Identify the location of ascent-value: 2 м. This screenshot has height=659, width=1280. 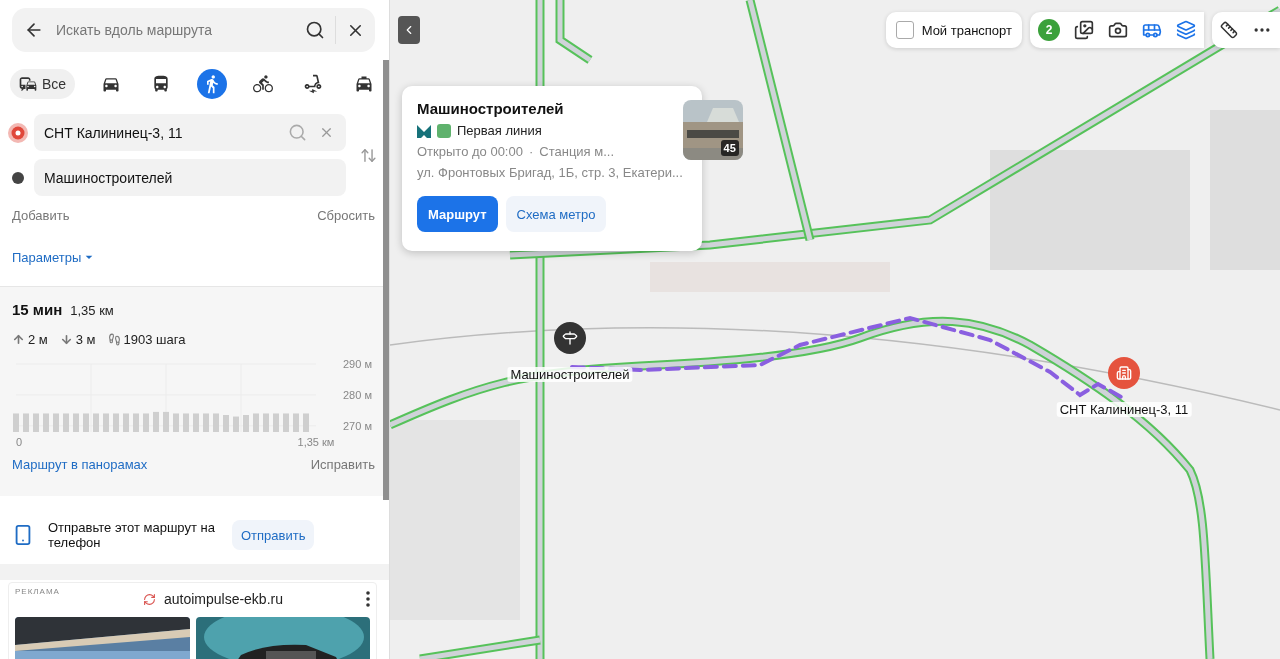
(38, 339).